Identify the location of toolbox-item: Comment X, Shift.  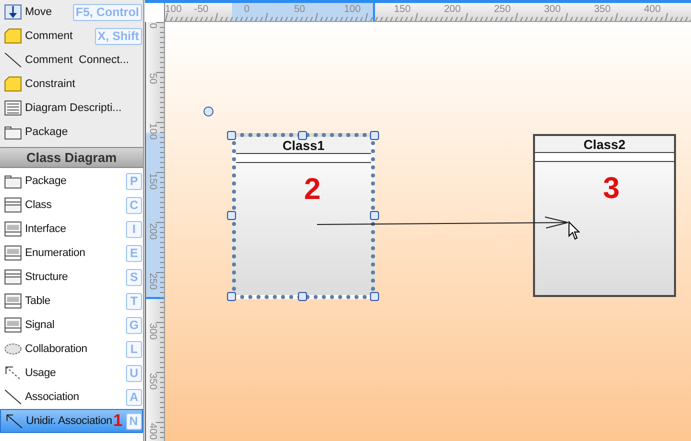
(71, 36).